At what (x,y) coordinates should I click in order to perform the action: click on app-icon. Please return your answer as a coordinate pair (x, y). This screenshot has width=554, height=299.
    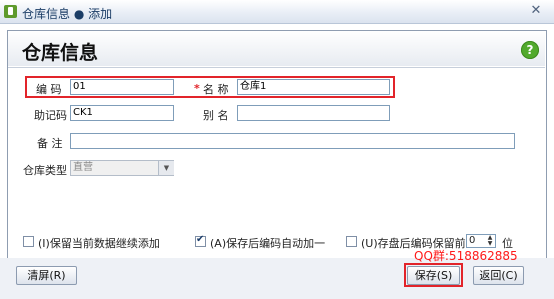
    Looking at the image, I should click on (10, 11).